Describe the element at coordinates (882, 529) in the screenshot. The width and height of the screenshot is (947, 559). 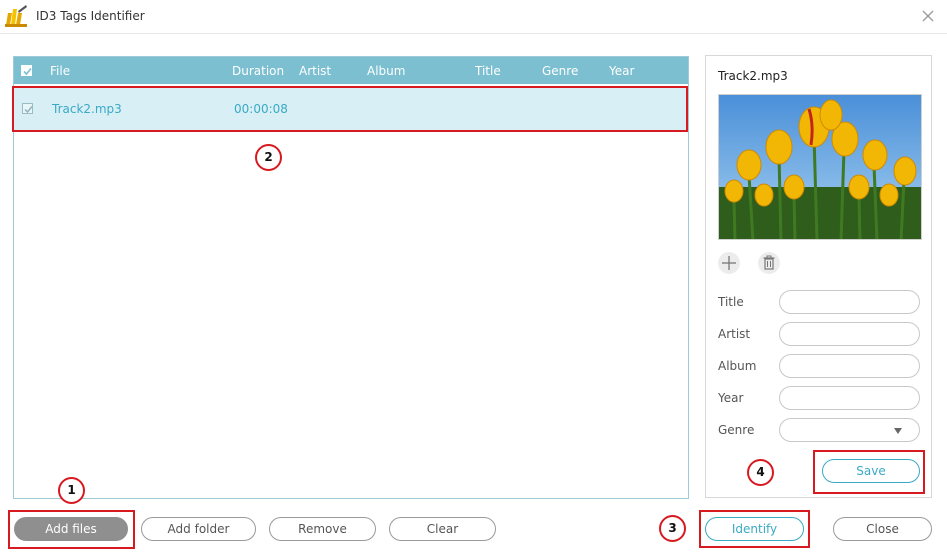
I see `close-button: Close` at that location.